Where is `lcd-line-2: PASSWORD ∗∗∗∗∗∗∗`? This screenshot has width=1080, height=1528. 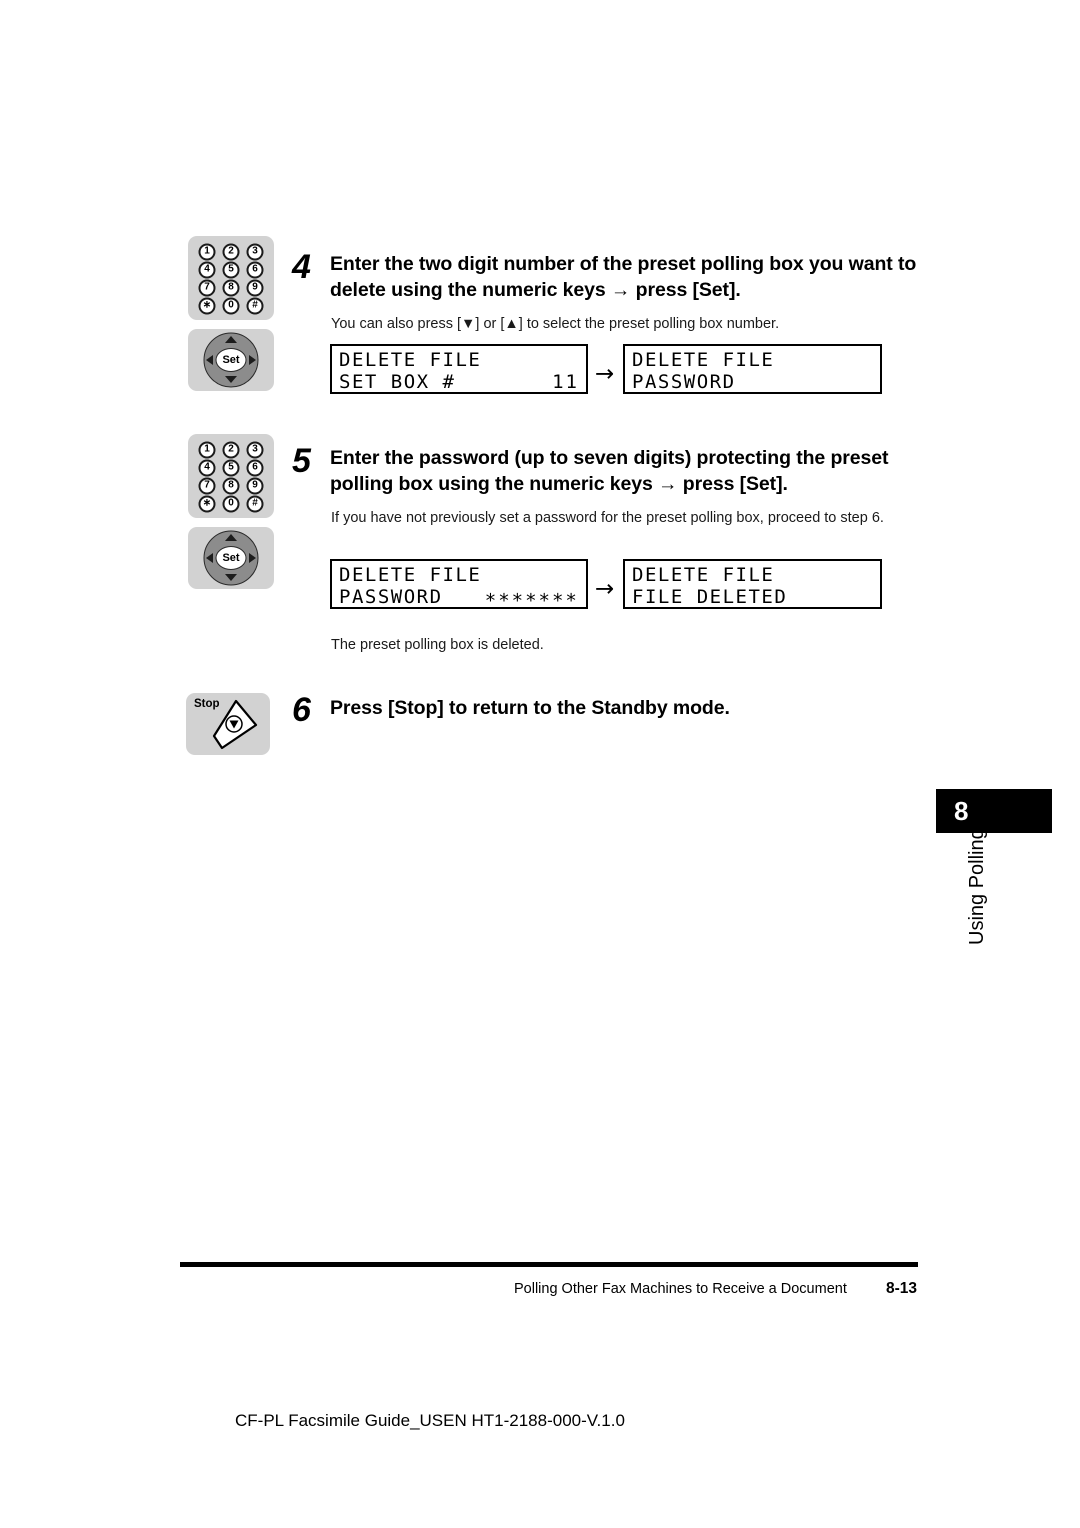
lcd-line-2: PASSWORD ∗∗∗∗∗∗∗ is located at coordinates (459, 597).